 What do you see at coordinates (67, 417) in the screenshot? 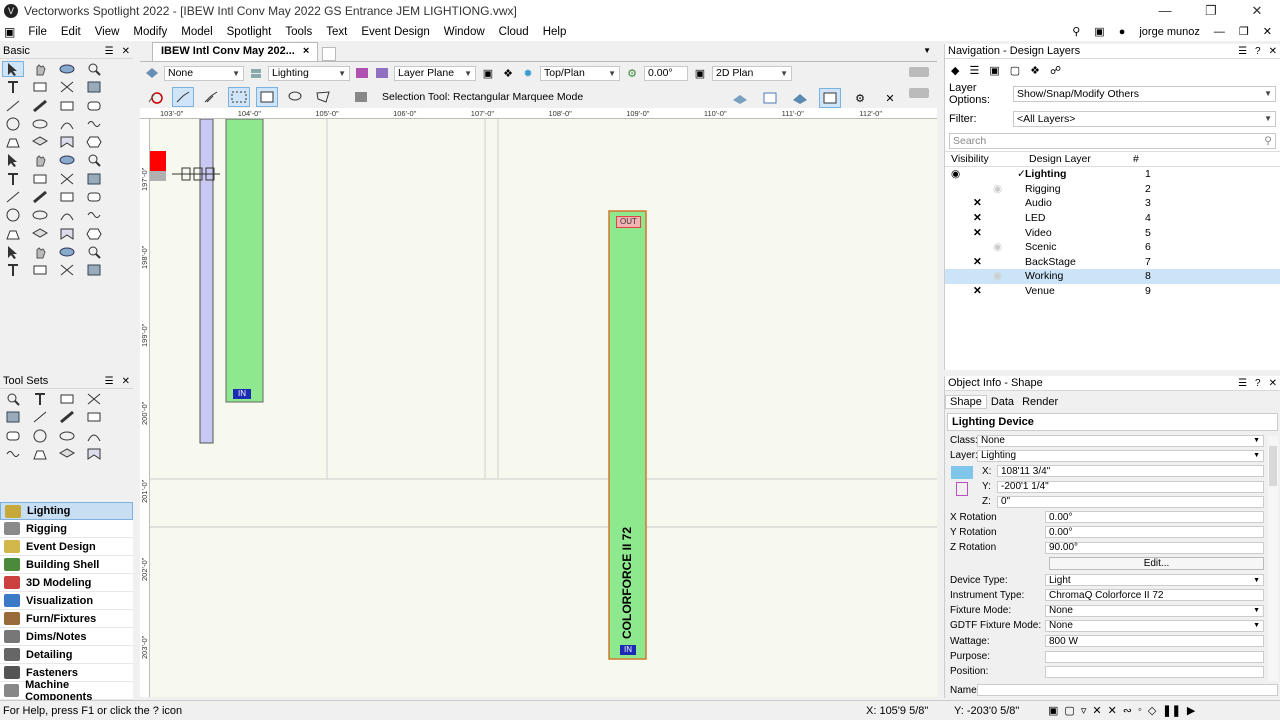
I see `lighting-tool-7-icon` at bounding box center [67, 417].